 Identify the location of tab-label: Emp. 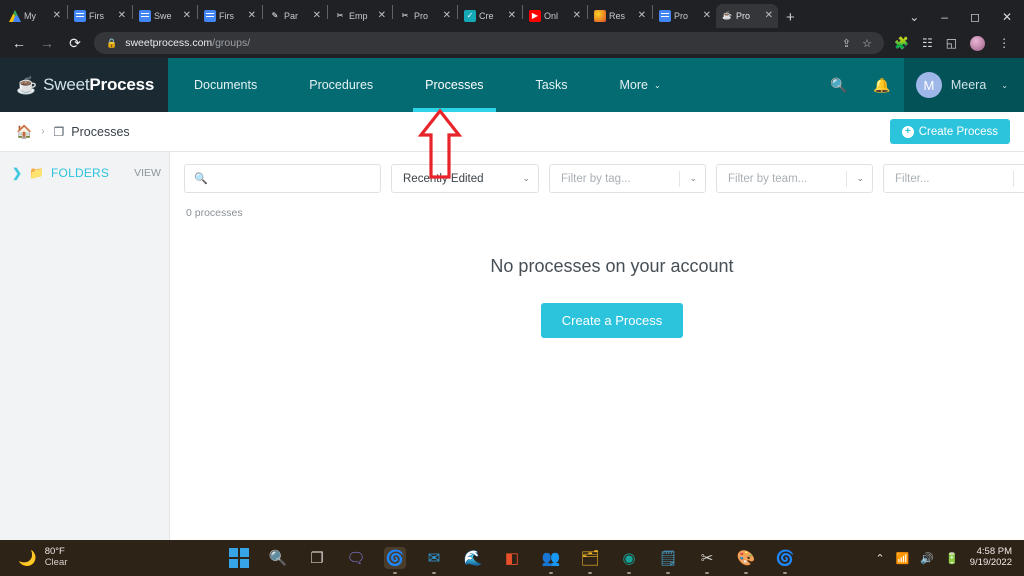
(358, 16).